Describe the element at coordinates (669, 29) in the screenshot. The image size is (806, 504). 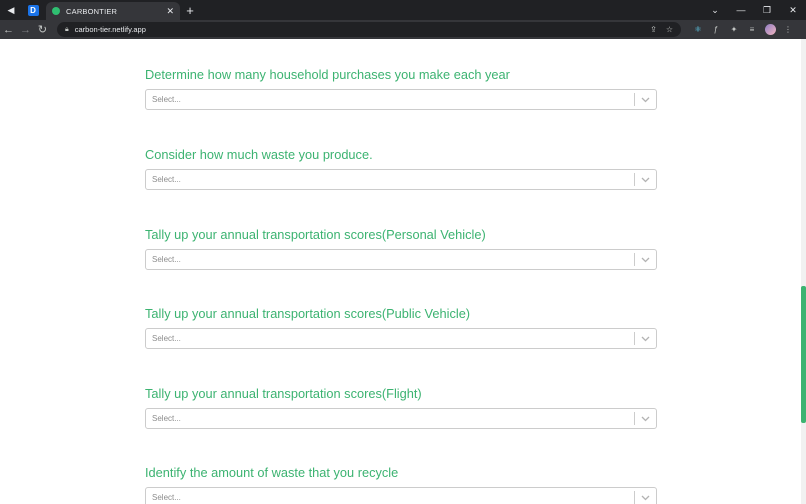
I see `bookmark-star-icon: ☆` at that location.